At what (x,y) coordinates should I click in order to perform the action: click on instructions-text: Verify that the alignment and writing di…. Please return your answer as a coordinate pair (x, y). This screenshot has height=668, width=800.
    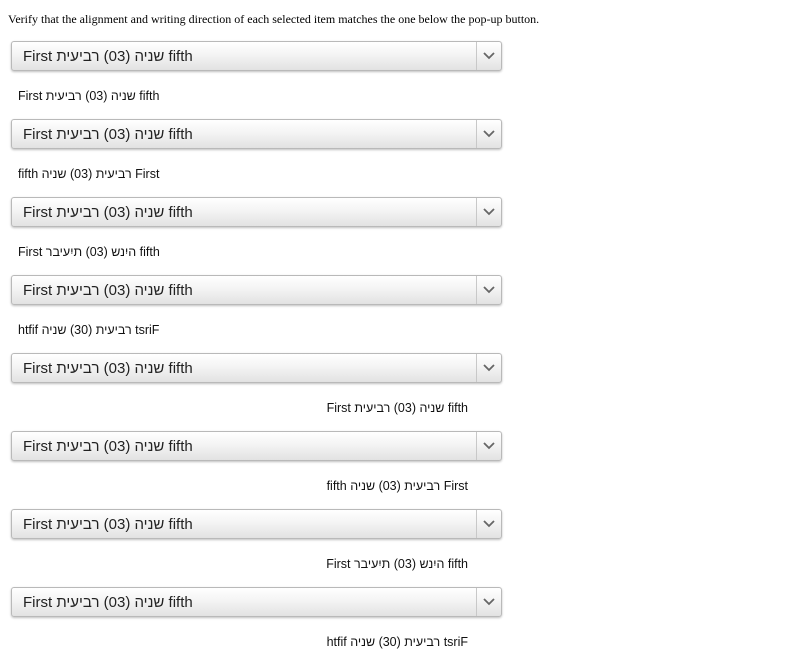
    Looking at the image, I should click on (274, 19).